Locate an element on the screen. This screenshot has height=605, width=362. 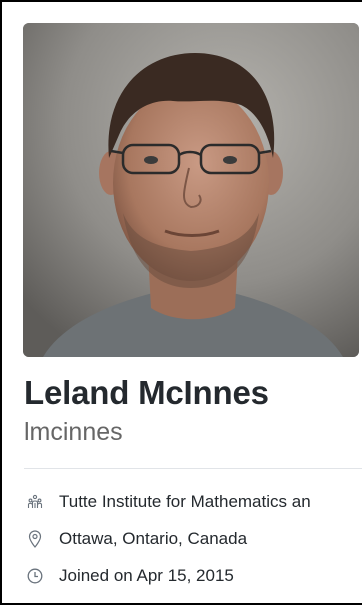
organization-icon is located at coordinates (35, 502).